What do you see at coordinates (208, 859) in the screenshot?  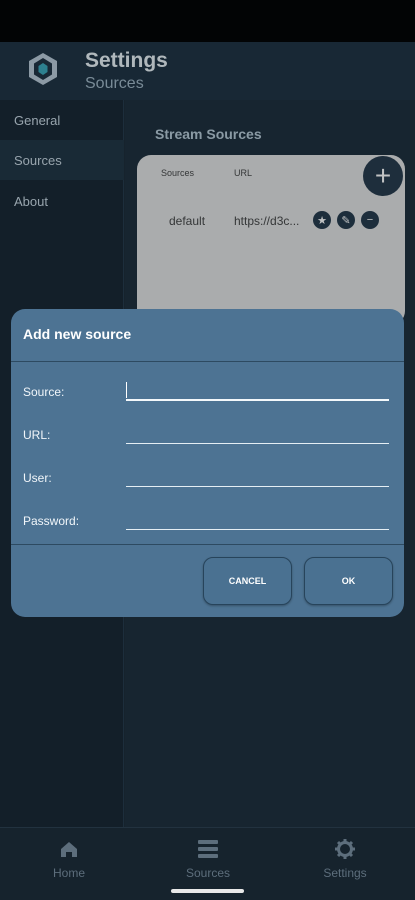 I see `nav-sources: Sources` at bounding box center [208, 859].